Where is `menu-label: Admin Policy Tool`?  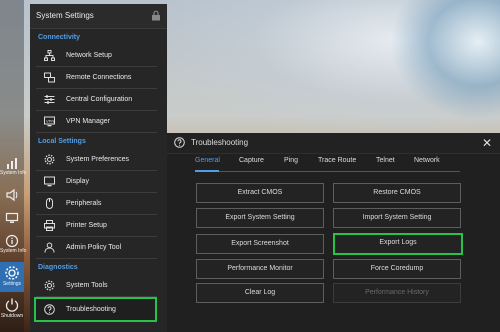
menu-label: Admin Policy Tool is located at coordinates (94, 247).